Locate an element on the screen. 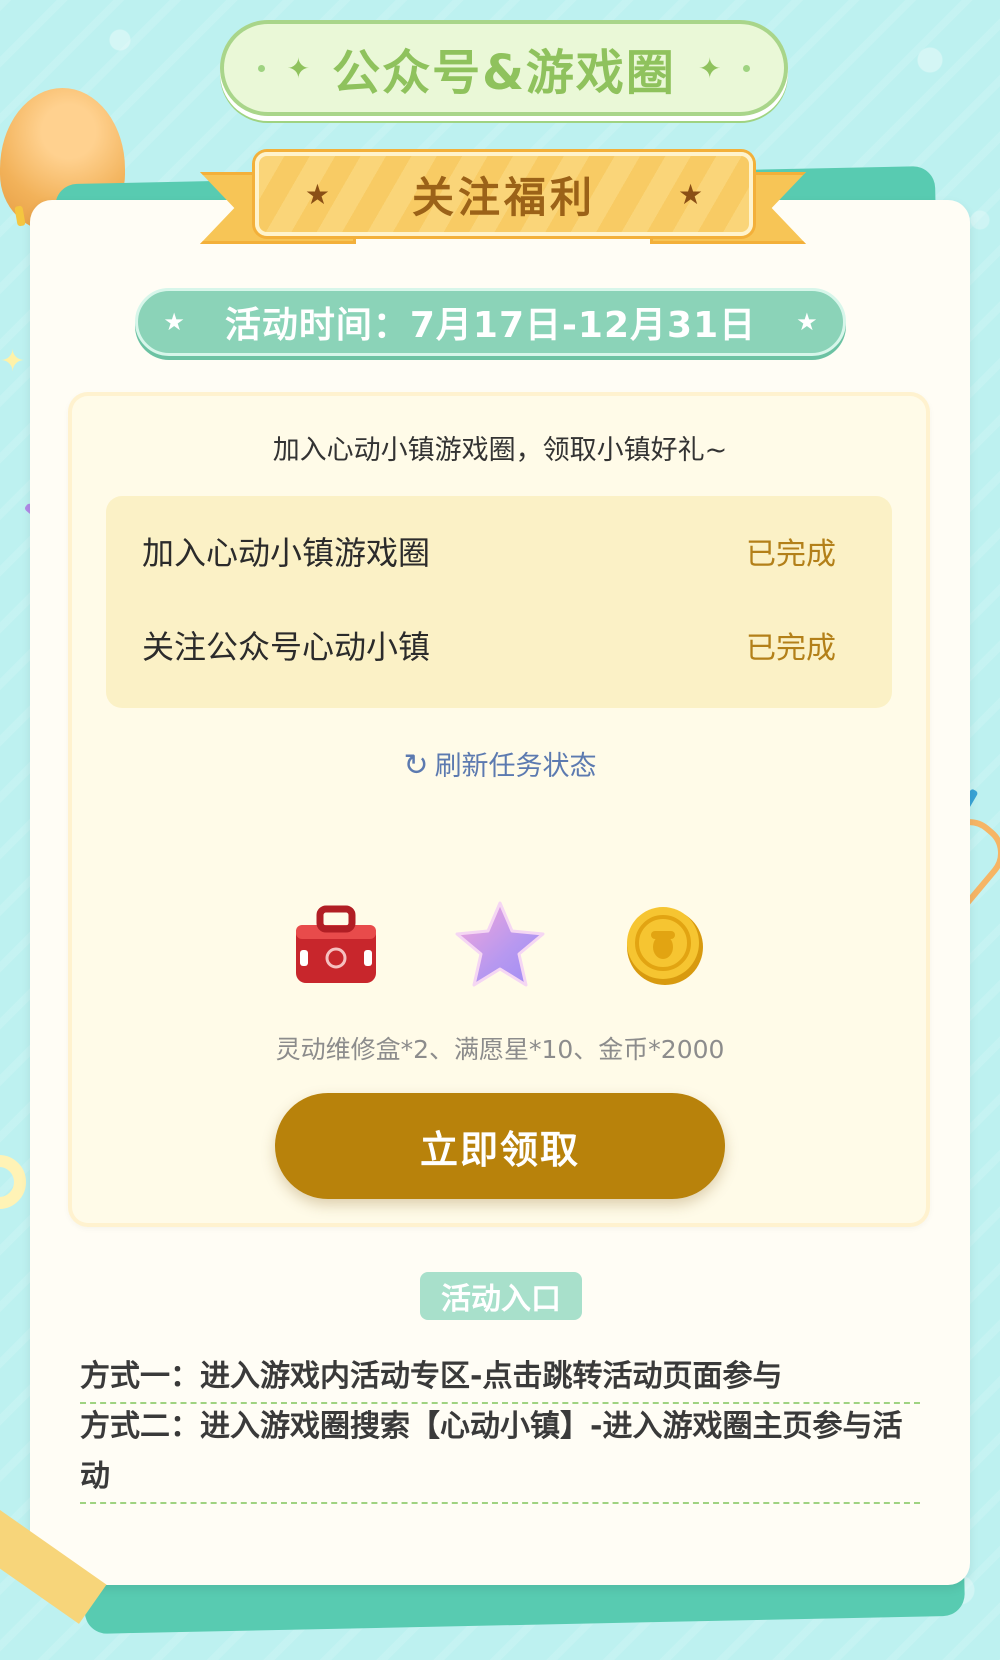 This screenshot has height=1660, width=1000. coin-icon is located at coordinates (665, 946).